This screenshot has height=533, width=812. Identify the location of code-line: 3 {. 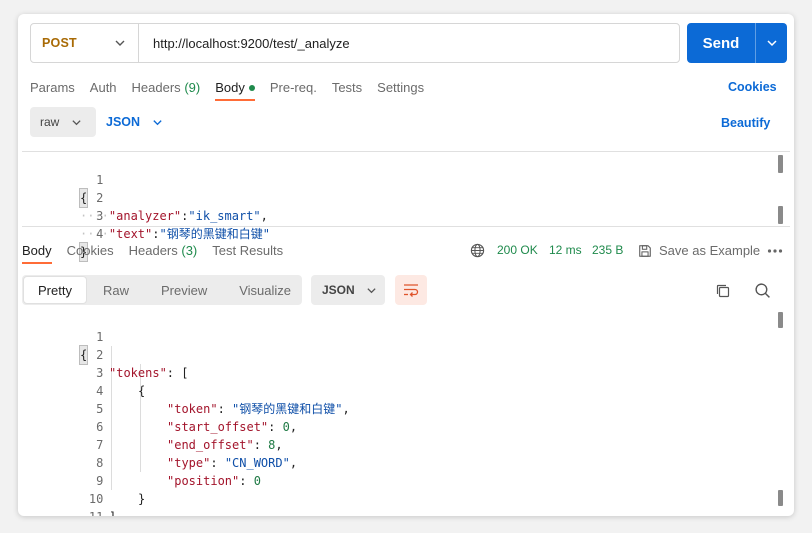
(121, 382).